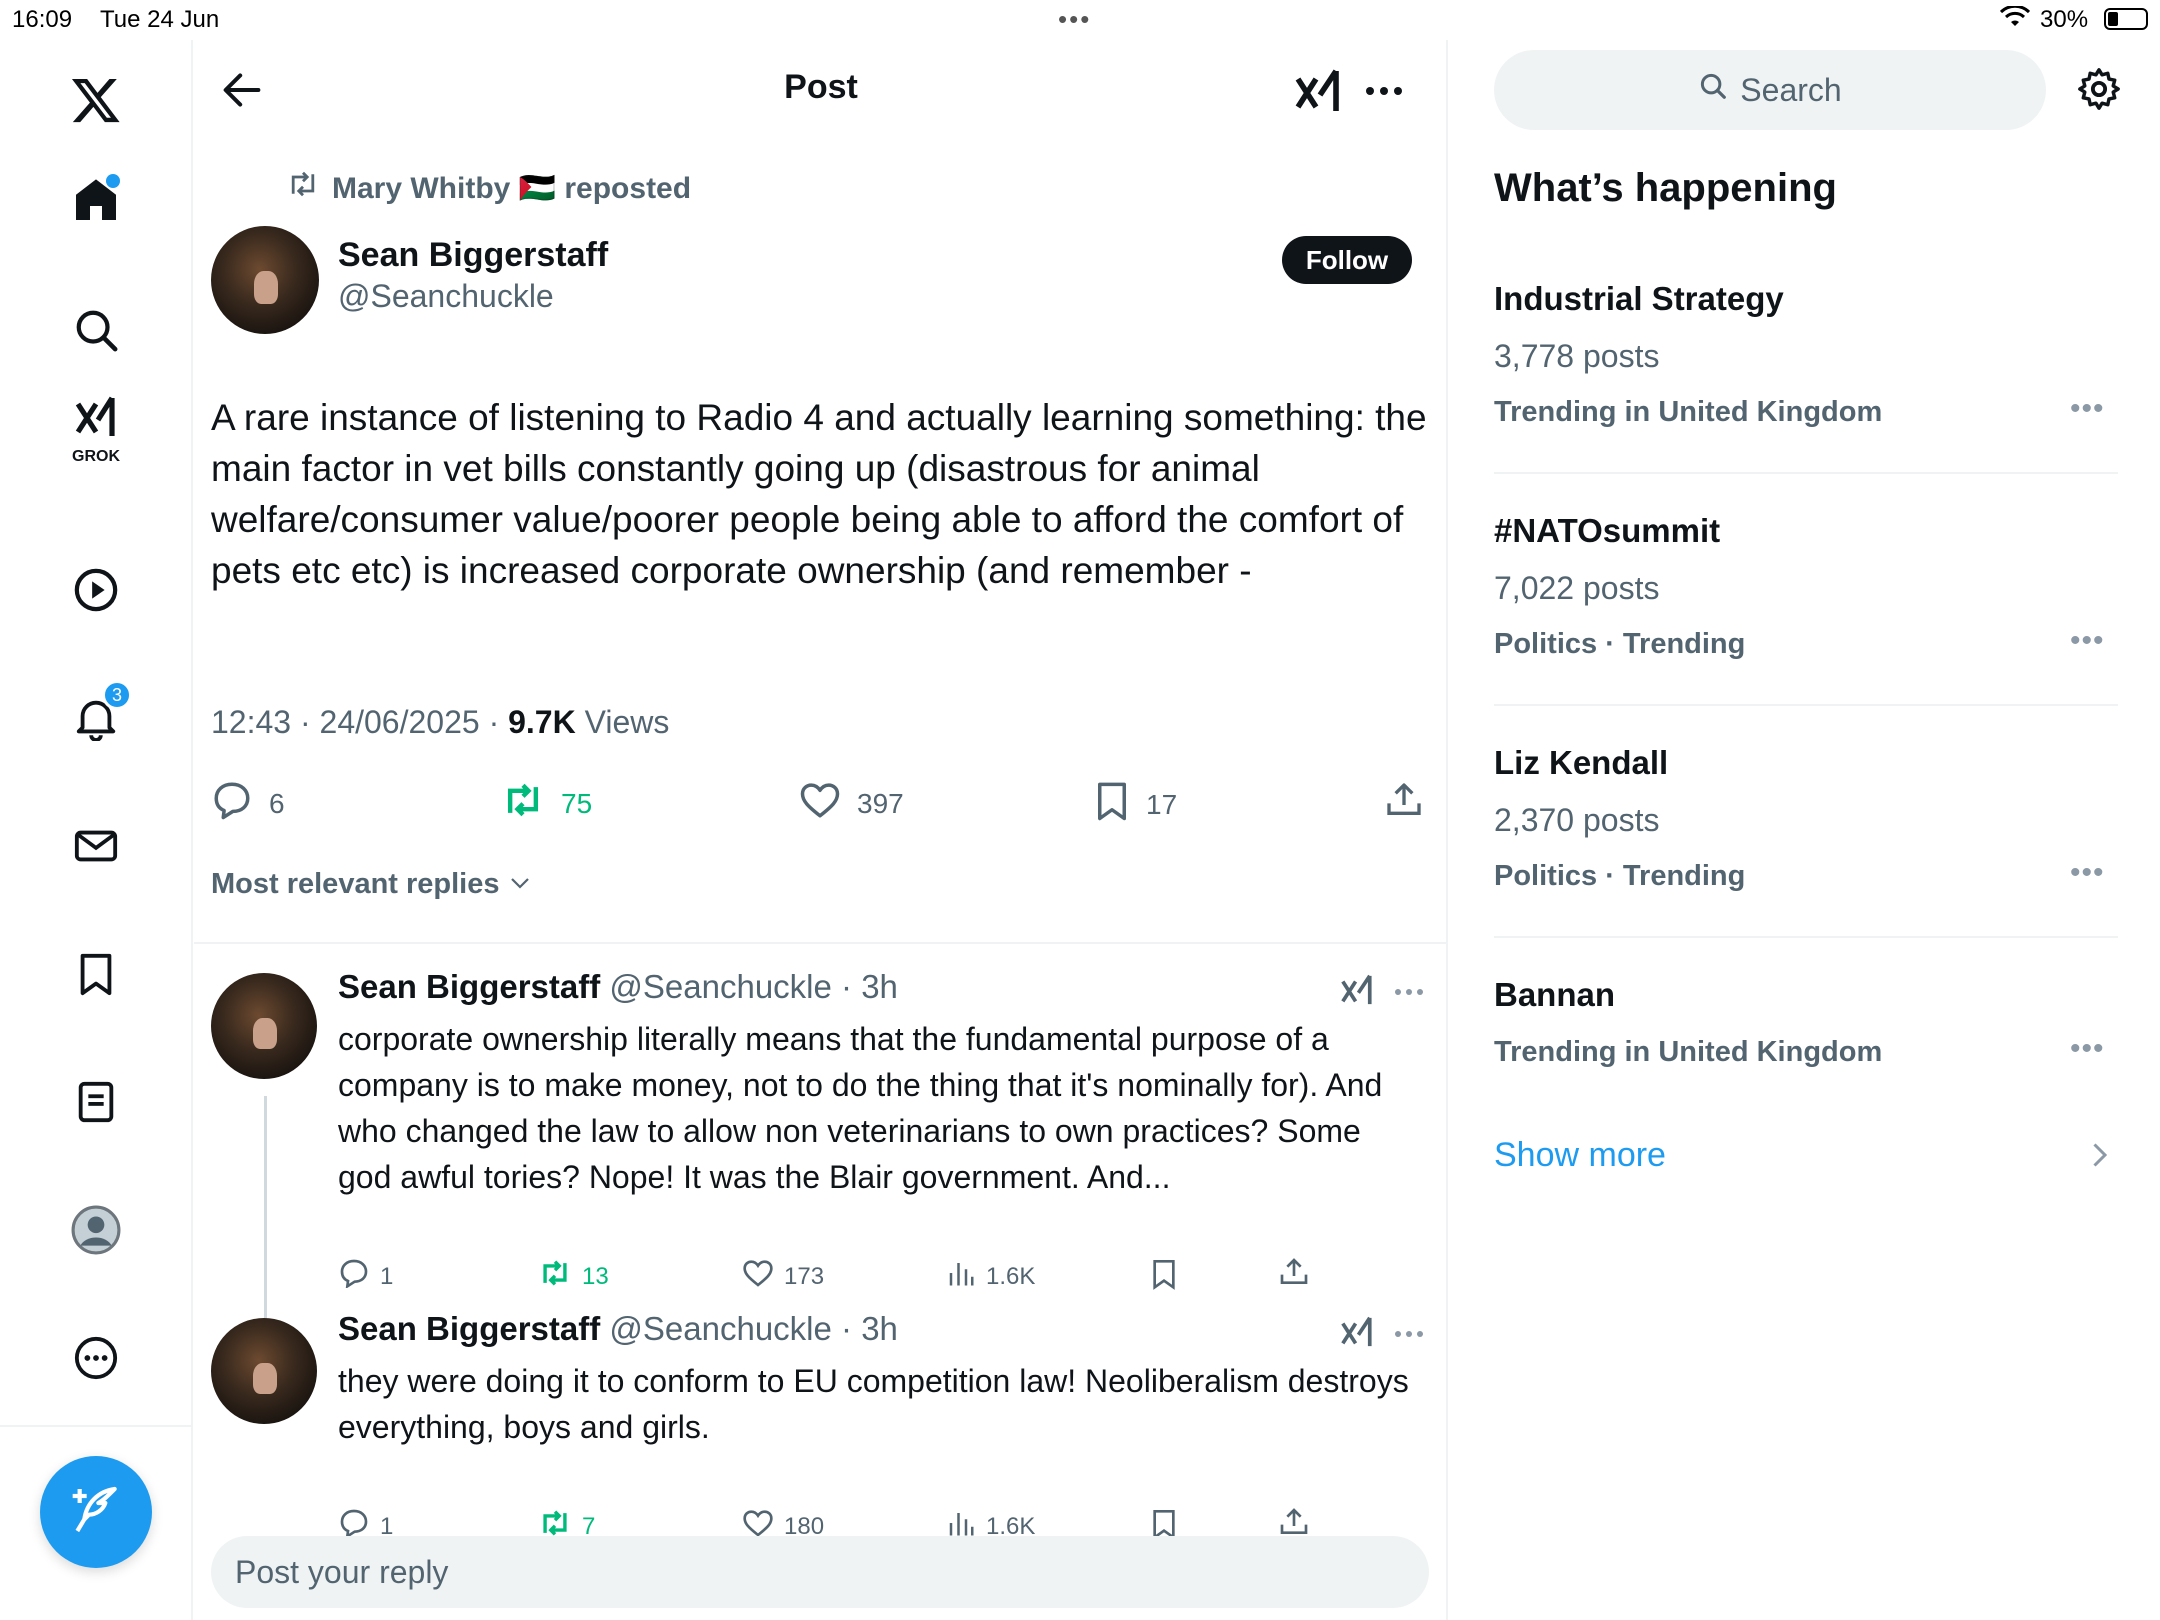 Image resolution: width=2160 pixels, height=1620 pixels. What do you see at coordinates (1135, 804) in the screenshot?
I see `bookmark-action: 17` at bounding box center [1135, 804].